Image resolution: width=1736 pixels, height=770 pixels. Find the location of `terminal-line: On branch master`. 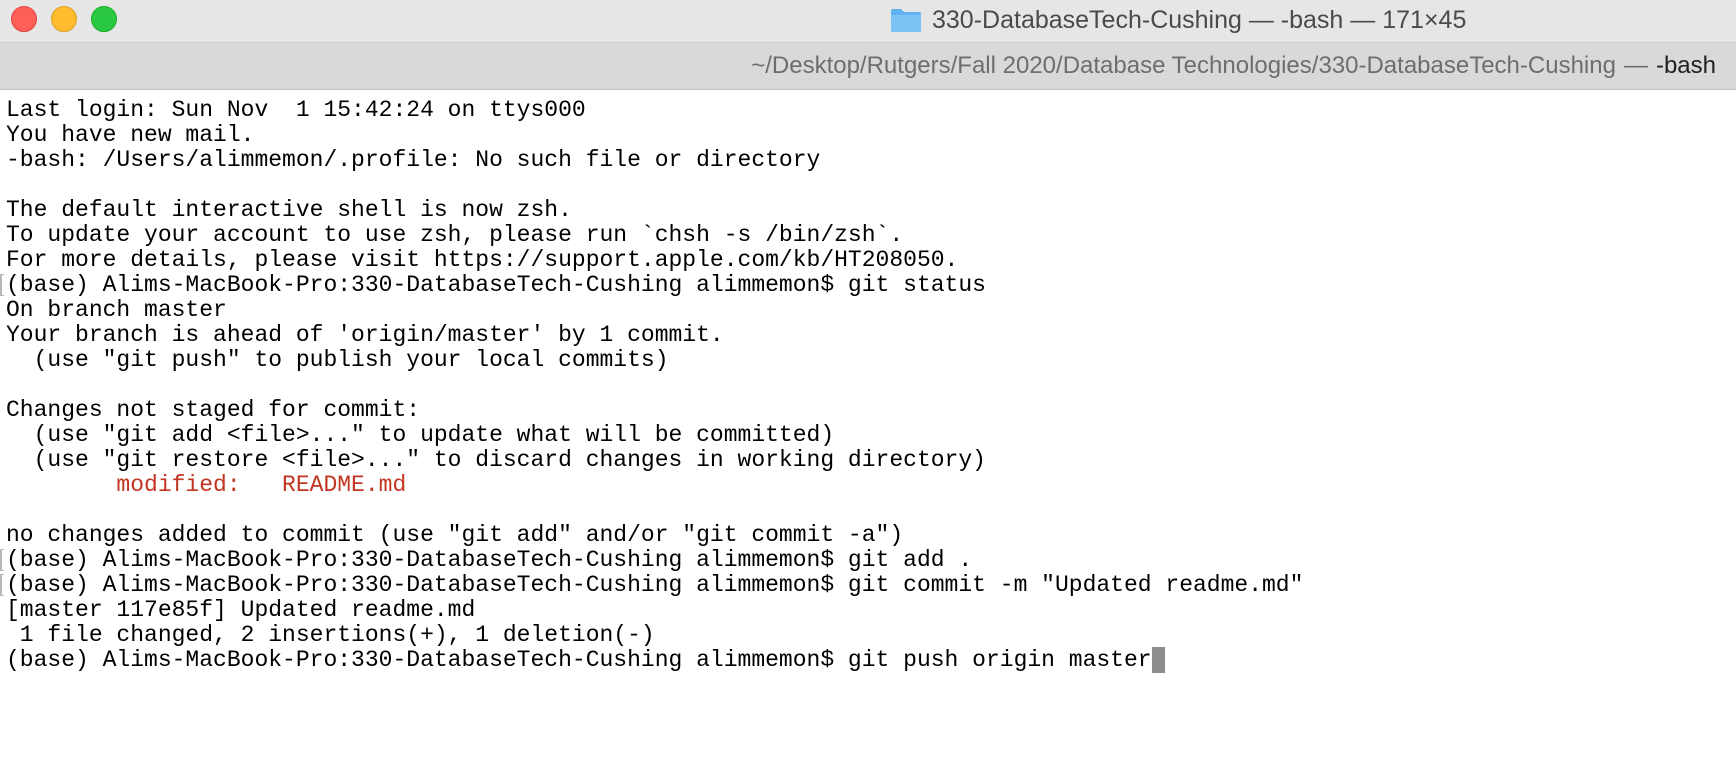

terminal-line: On branch master is located at coordinates (116, 310).